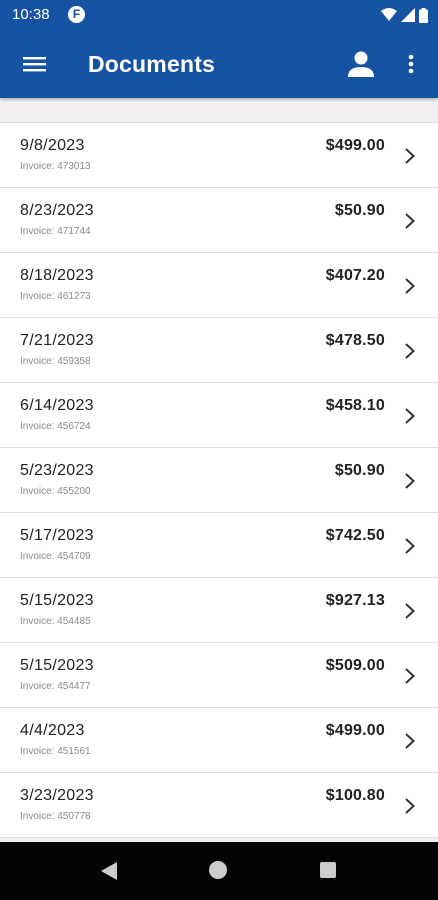 This screenshot has height=900, width=438. What do you see at coordinates (423, 15) in the screenshot?
I see `battery-icon` at bounding box center [423, 15].